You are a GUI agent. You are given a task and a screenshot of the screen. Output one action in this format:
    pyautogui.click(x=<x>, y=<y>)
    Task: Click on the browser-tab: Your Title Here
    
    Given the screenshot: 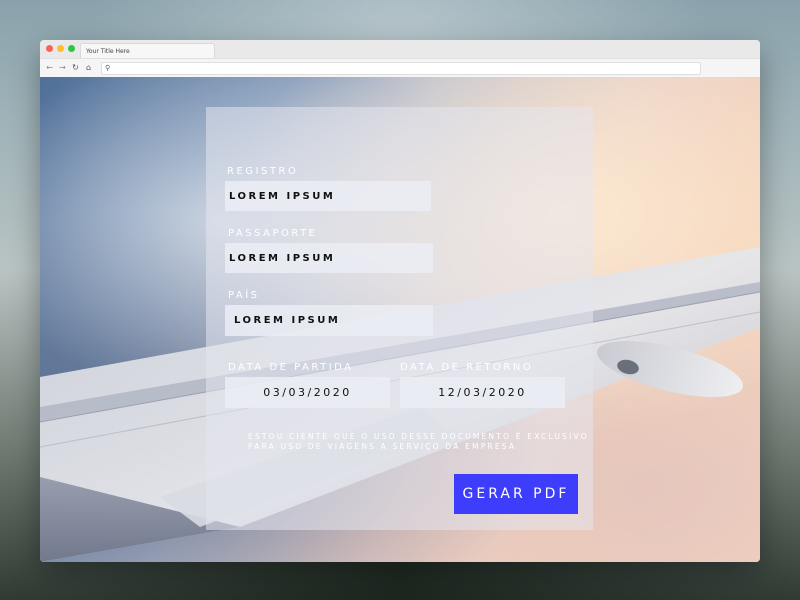 What is the action you would take?
    pyautogui.click(x=147, y=50)
    